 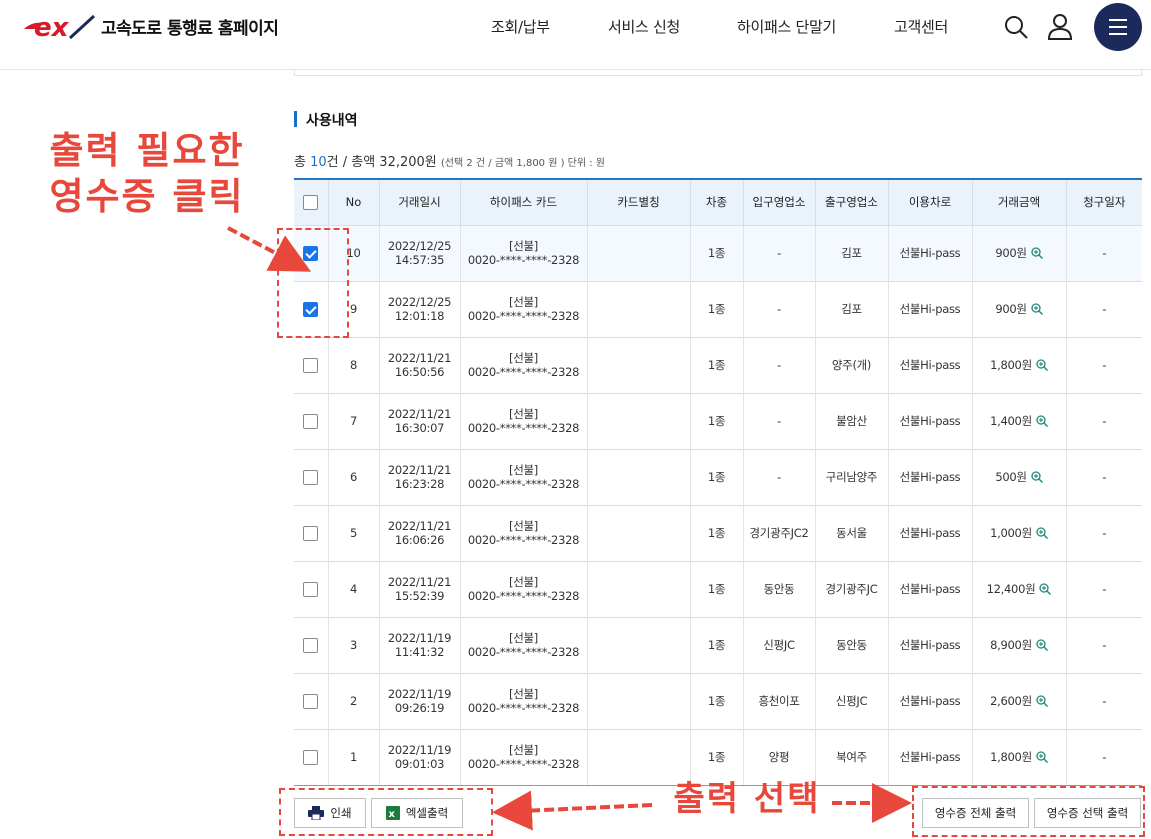 I want to click on cell-amount-value: 1,800원, so click(x=1011, y=364).